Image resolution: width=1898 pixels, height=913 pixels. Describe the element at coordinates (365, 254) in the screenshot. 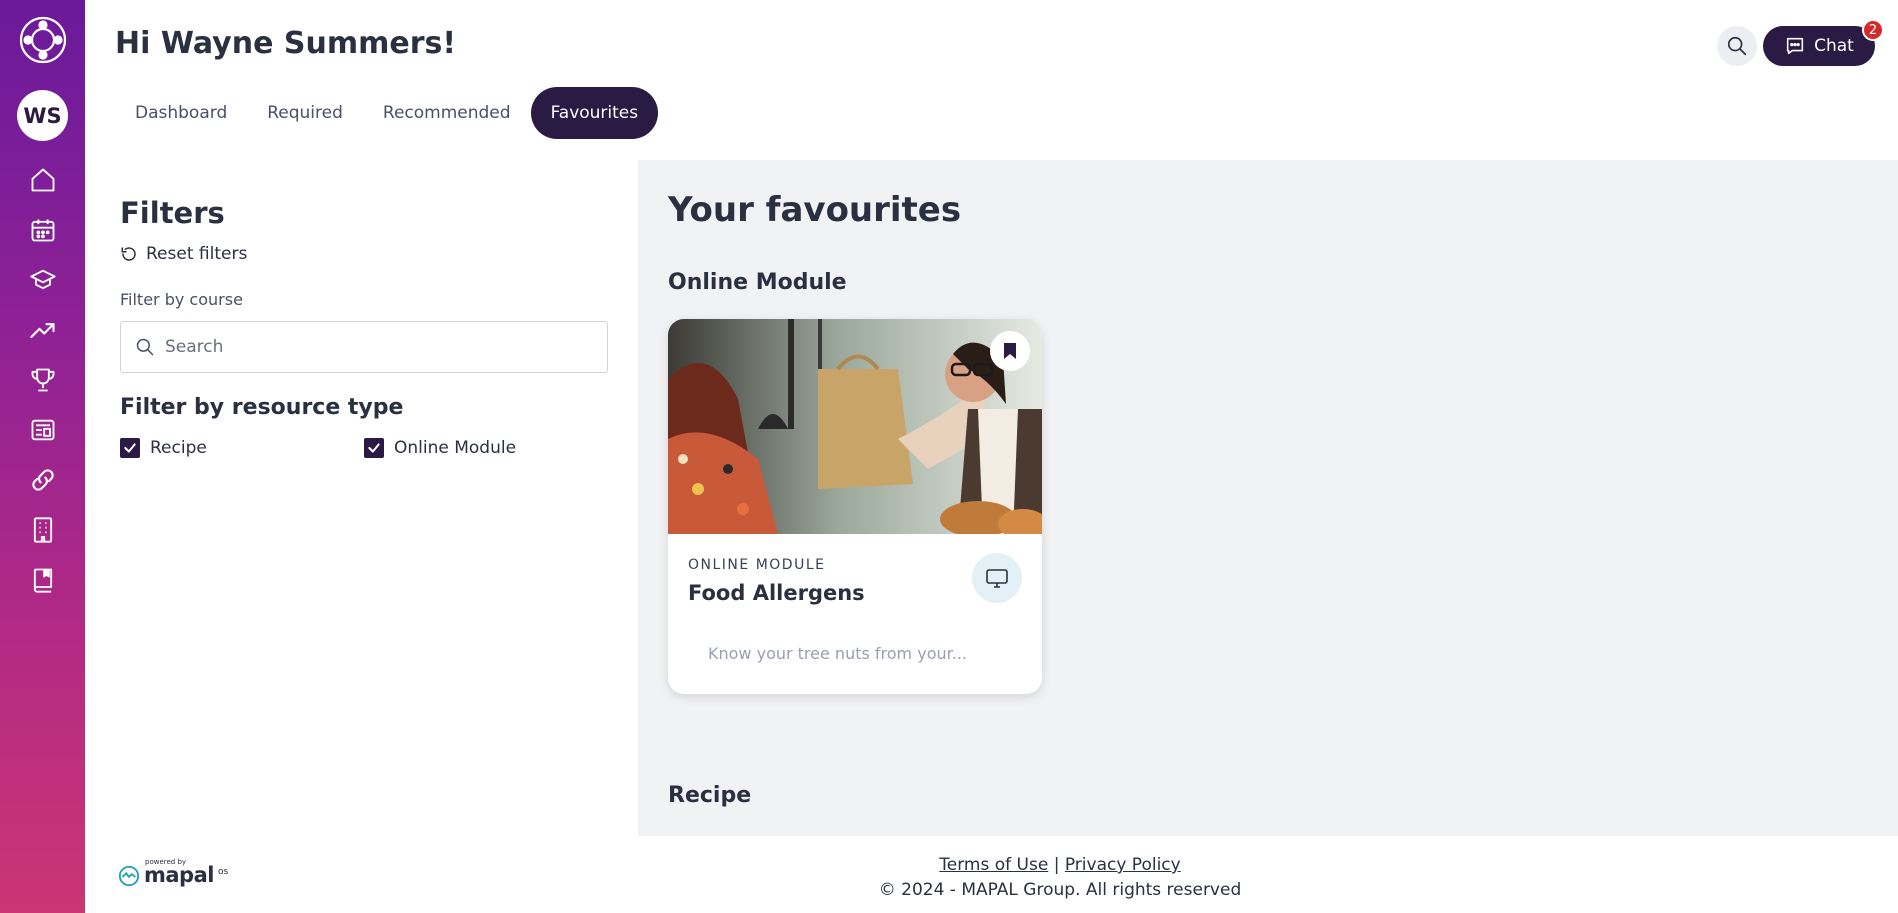

I see `reset-filters-button: Reset filters` at that location.